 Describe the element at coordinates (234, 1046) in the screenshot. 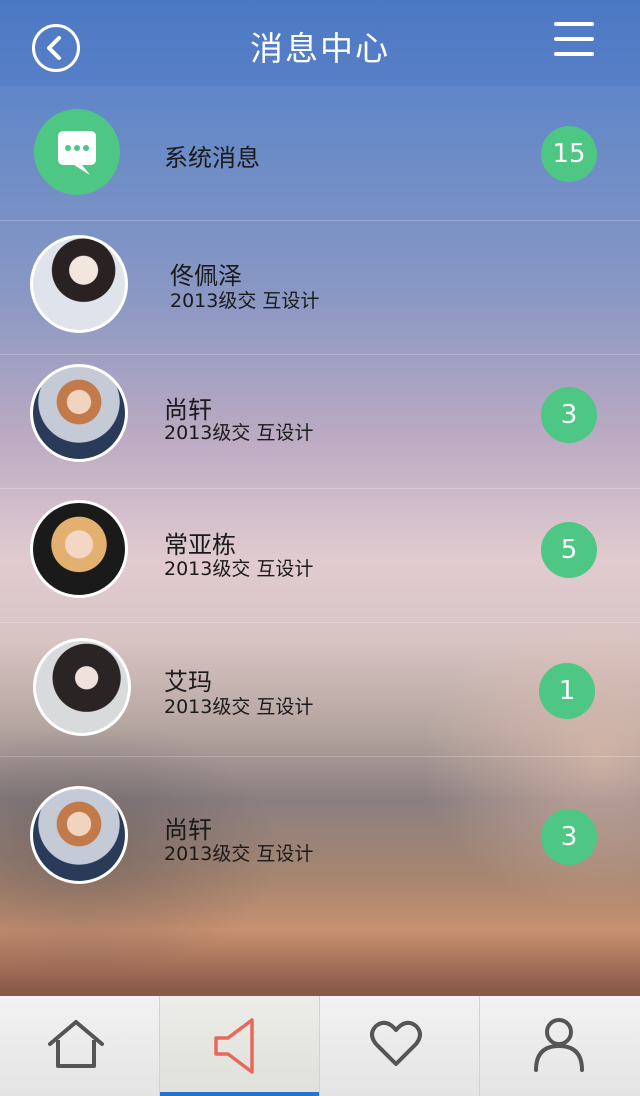

I see `speaker-icon` at that location.